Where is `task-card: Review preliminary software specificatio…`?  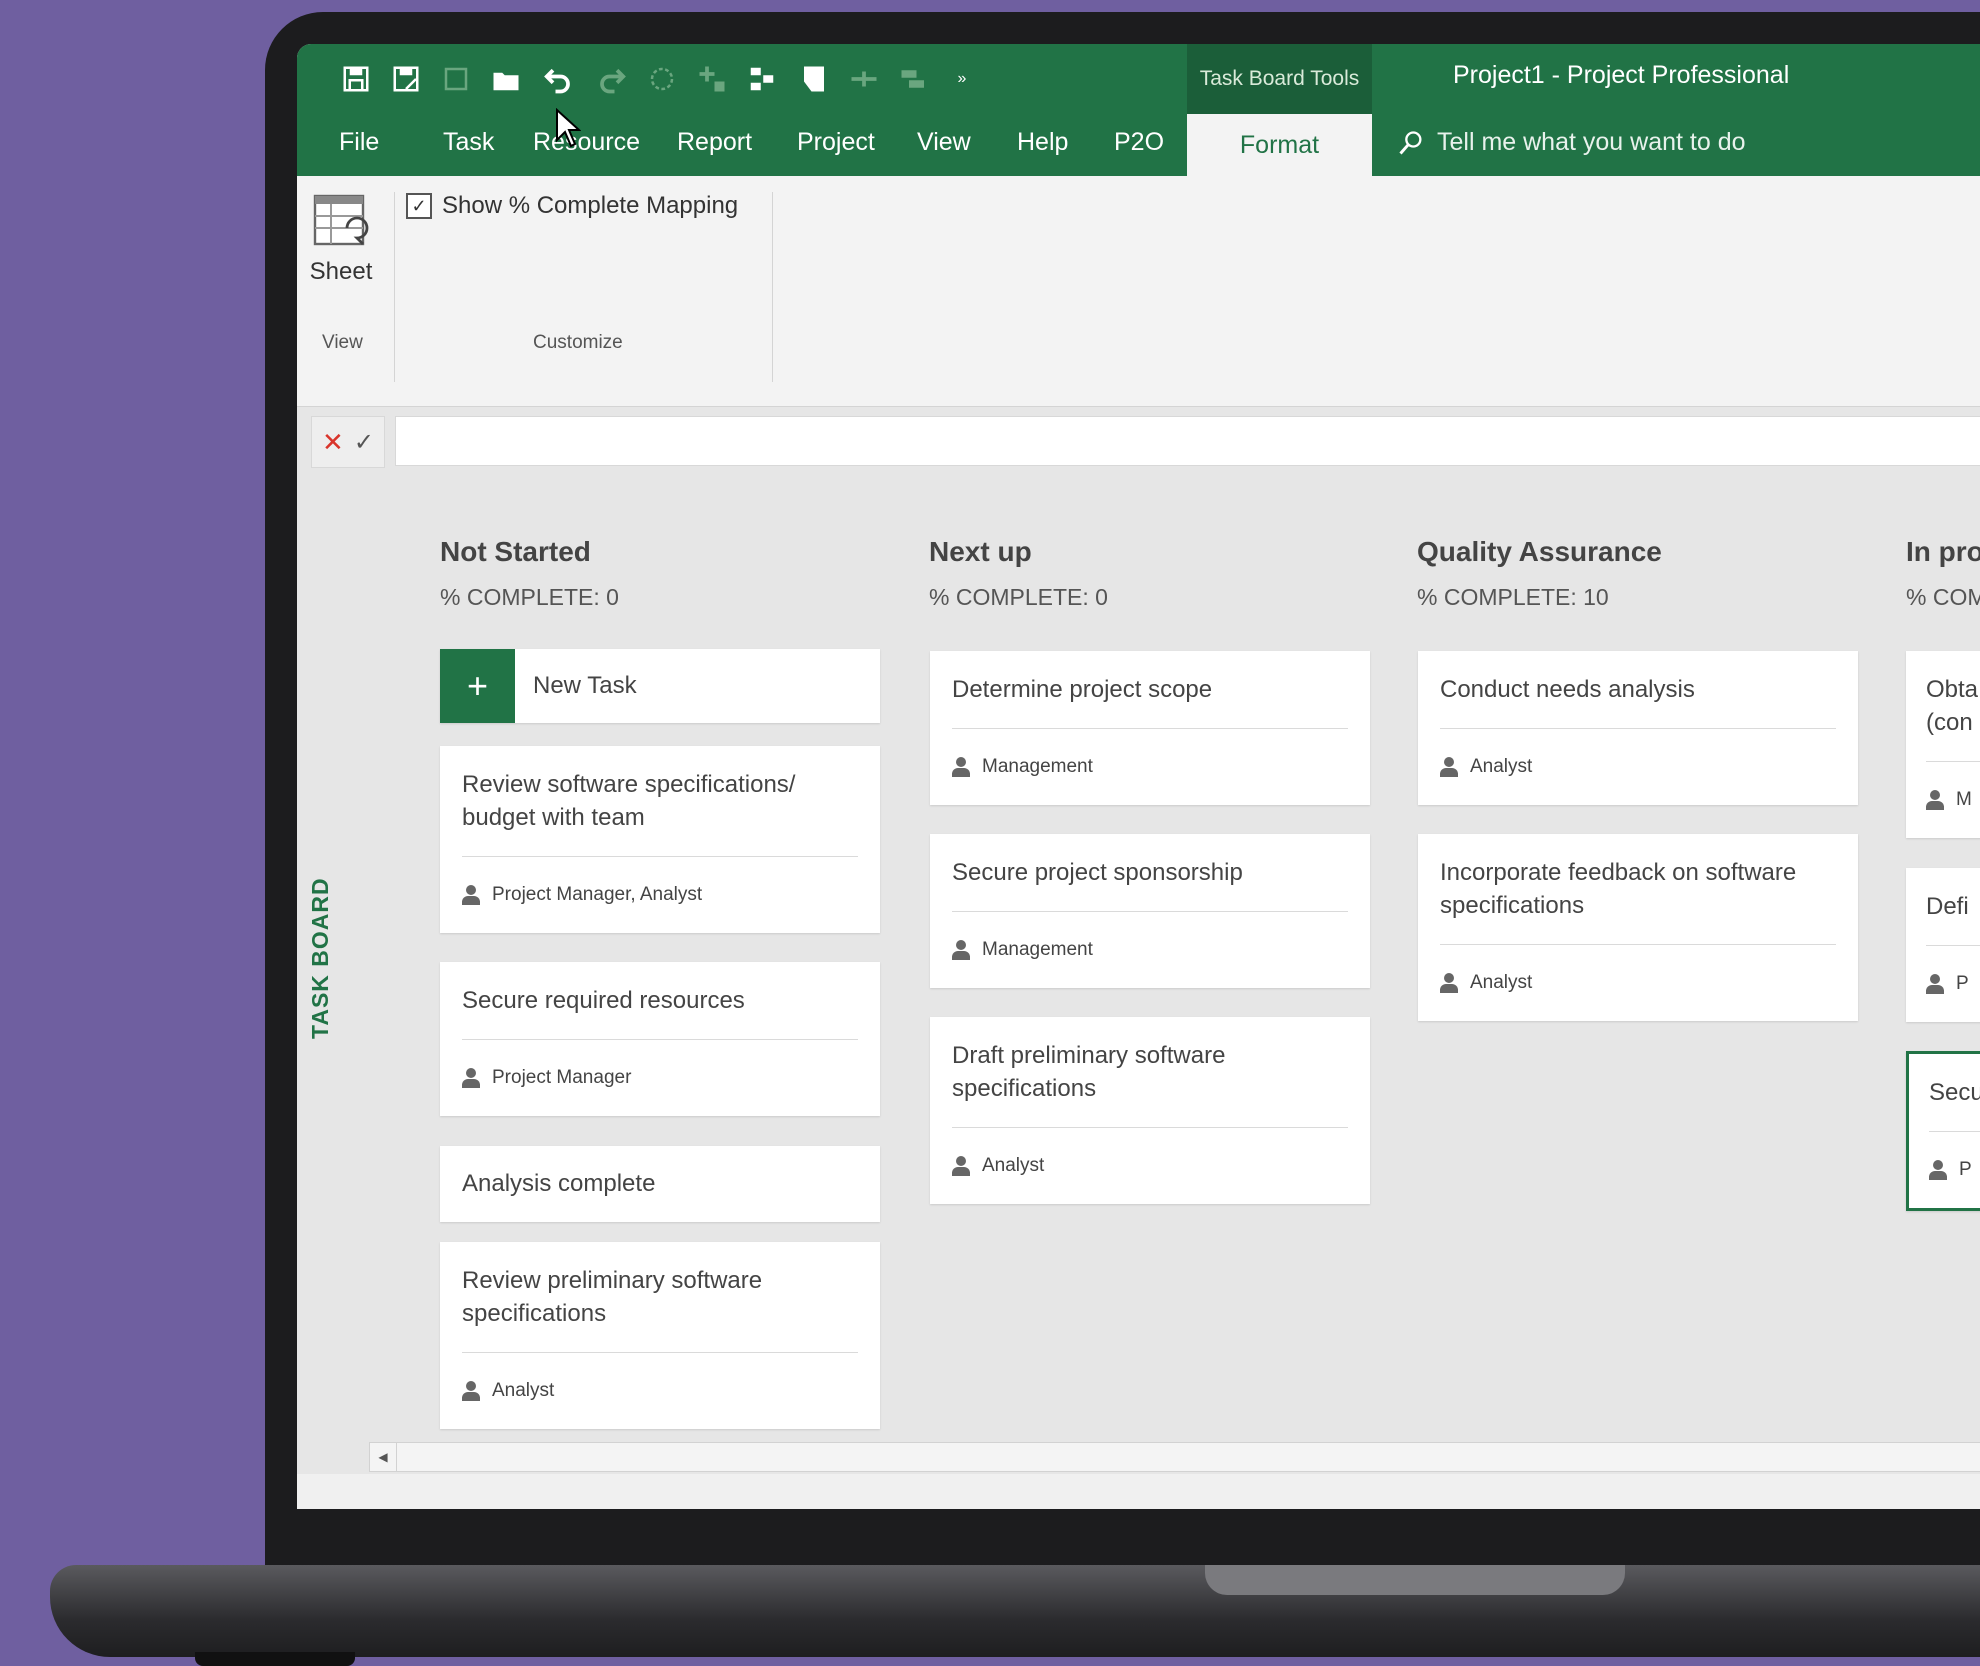 task-card: Review preliminary software specificatio… is located at coordinates (660, 1336).